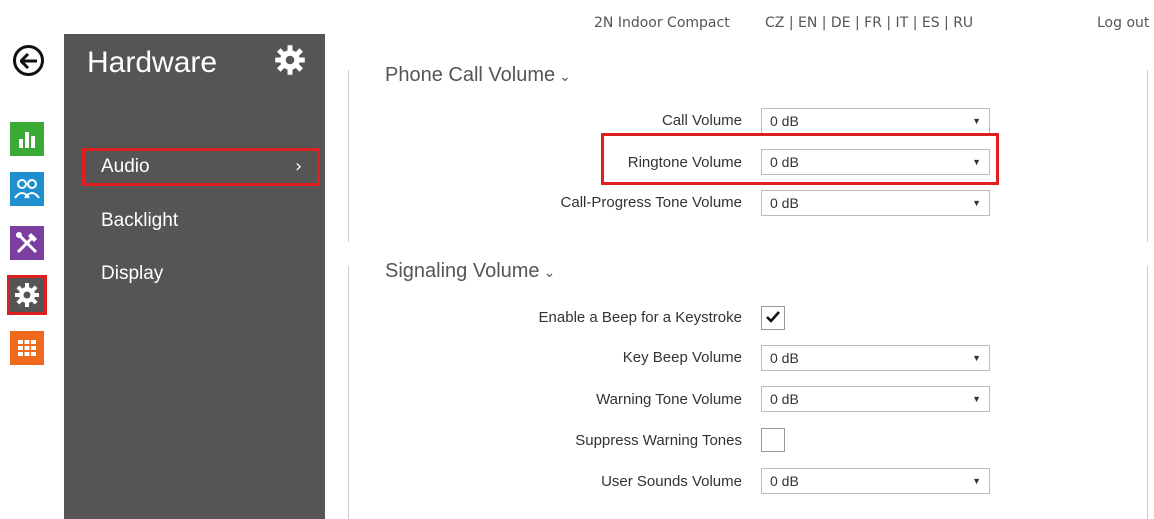 This screenshot has height=519, width=1154. What do you see at coordinates (682, 357) in the screenshot?
I see `key-beep-volume-label: Key Beep Volume` at bounding box center [682, 357].